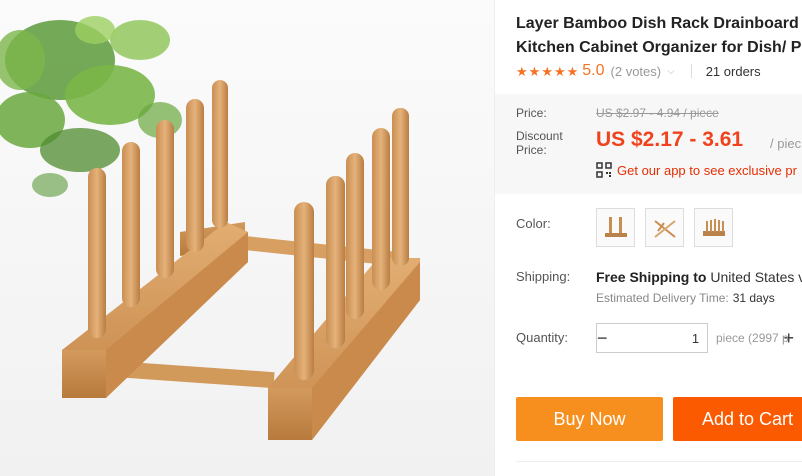 The height and width of the screenshot is (476, 802). I want to click on color-options, so click(664, 227).